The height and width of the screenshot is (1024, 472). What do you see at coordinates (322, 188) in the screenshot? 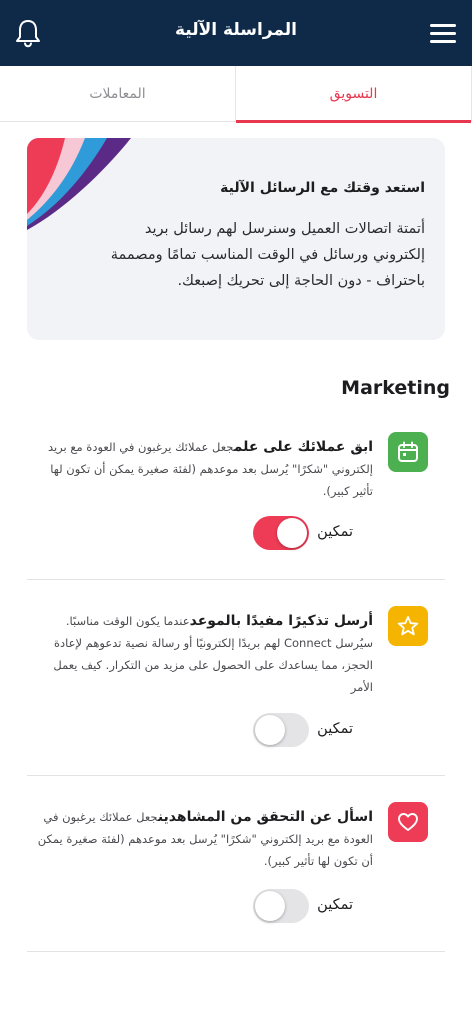
I see `banner-heading: استعد وقتك مع الرسائل الآلية` at bounding box center [322, 188].